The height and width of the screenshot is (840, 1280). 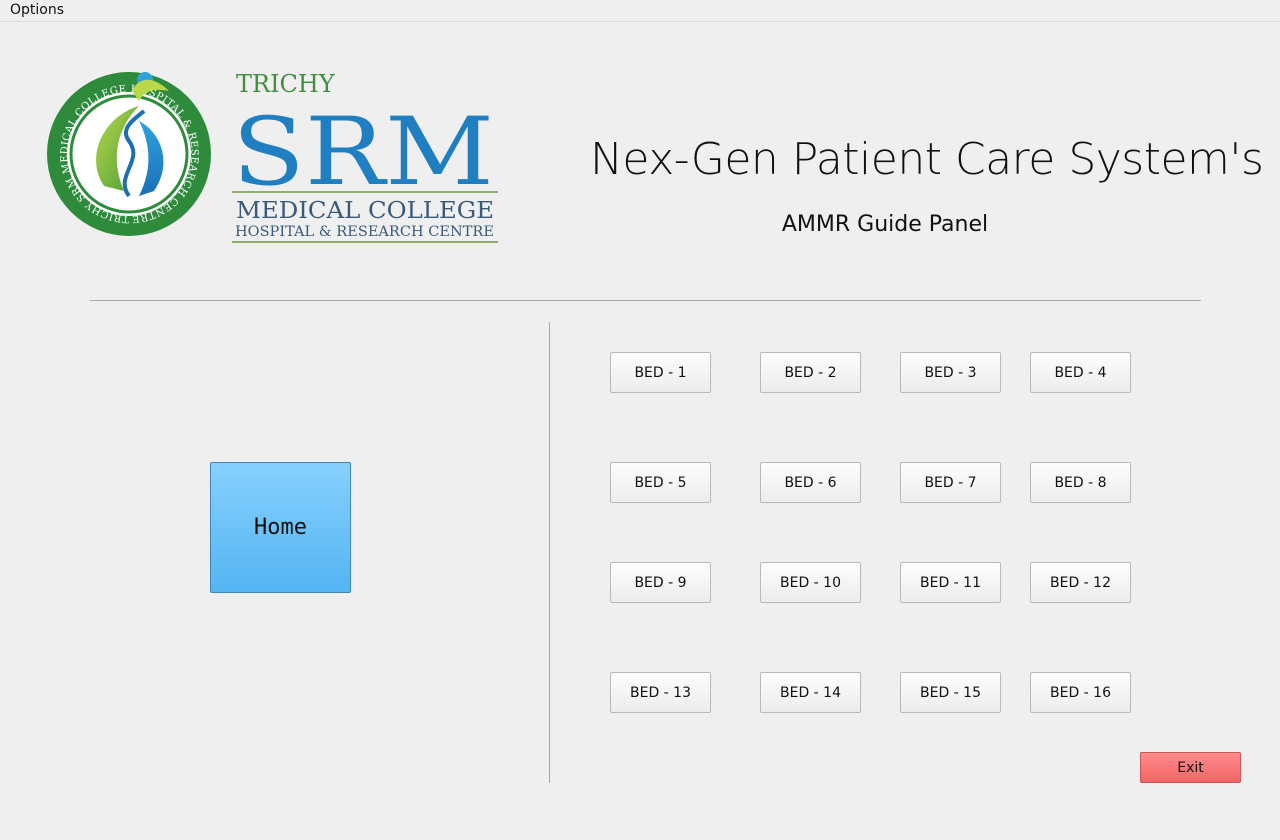 What do you see at coordinates (1190, 767) in the screenshot?
I see `exit-button: Exit` at bounding box center [1190, 767].